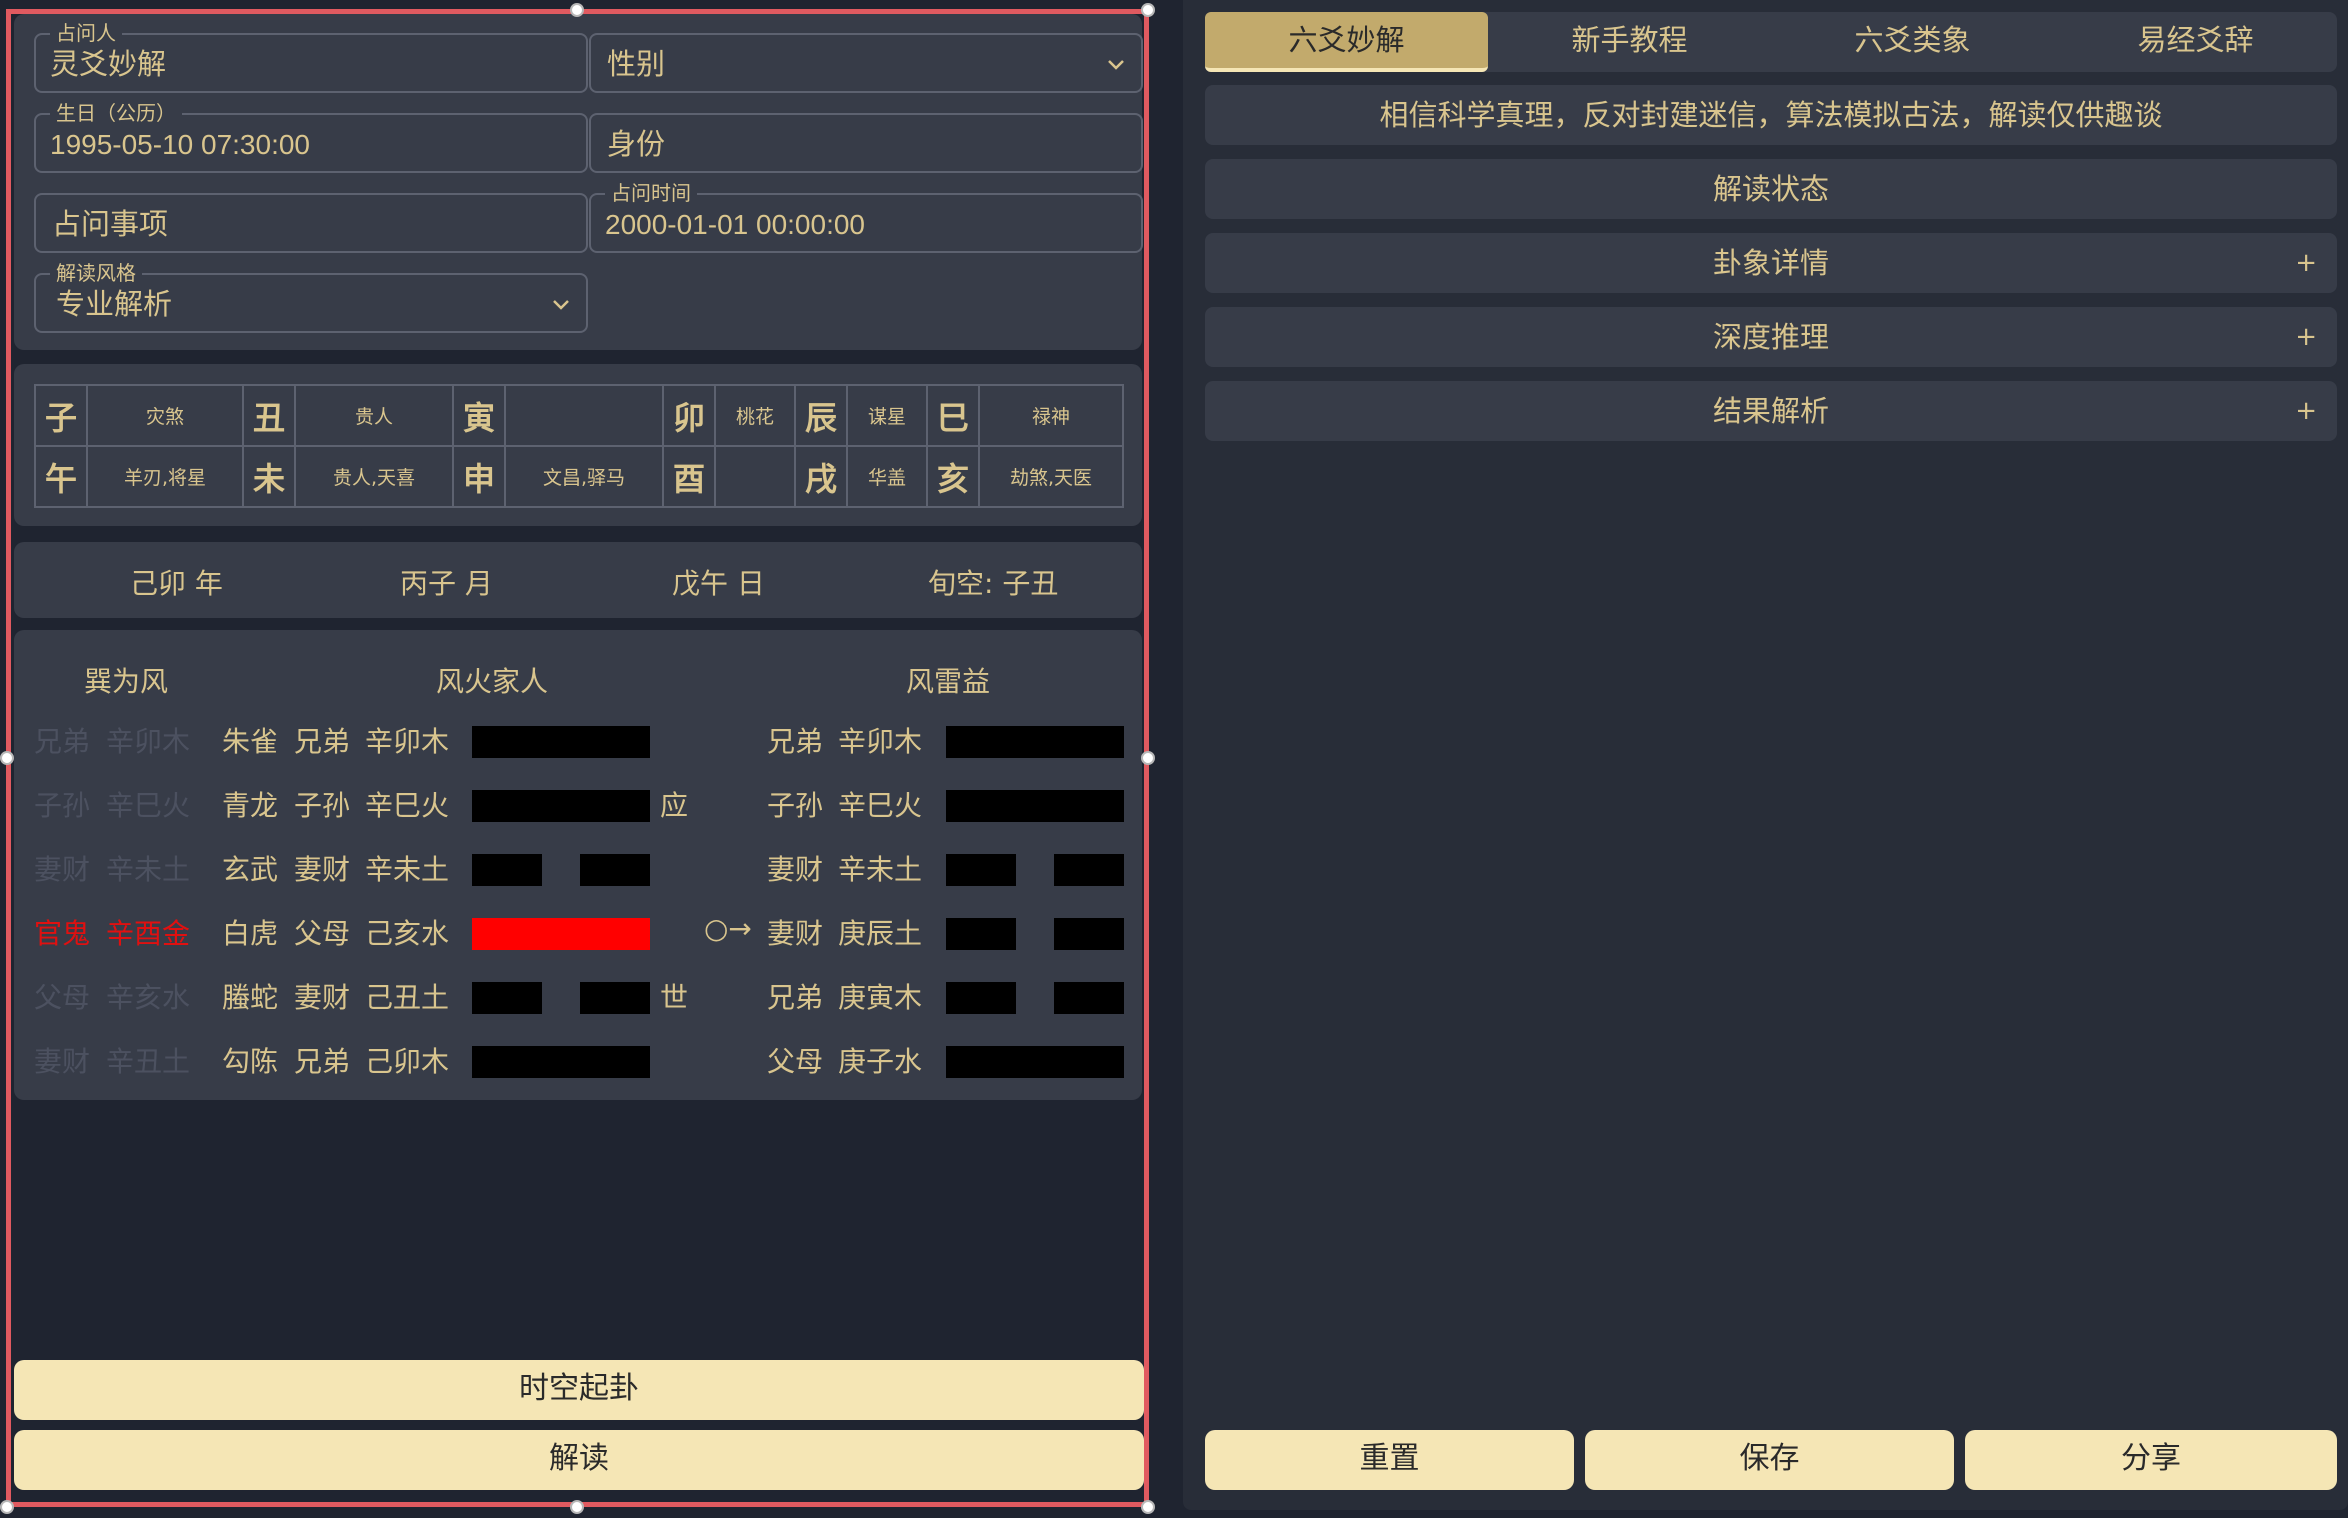 The width and height of the screenshot is (2348, 1518). I want to click on day-pillar: 戊午 日, so click(718, 583).